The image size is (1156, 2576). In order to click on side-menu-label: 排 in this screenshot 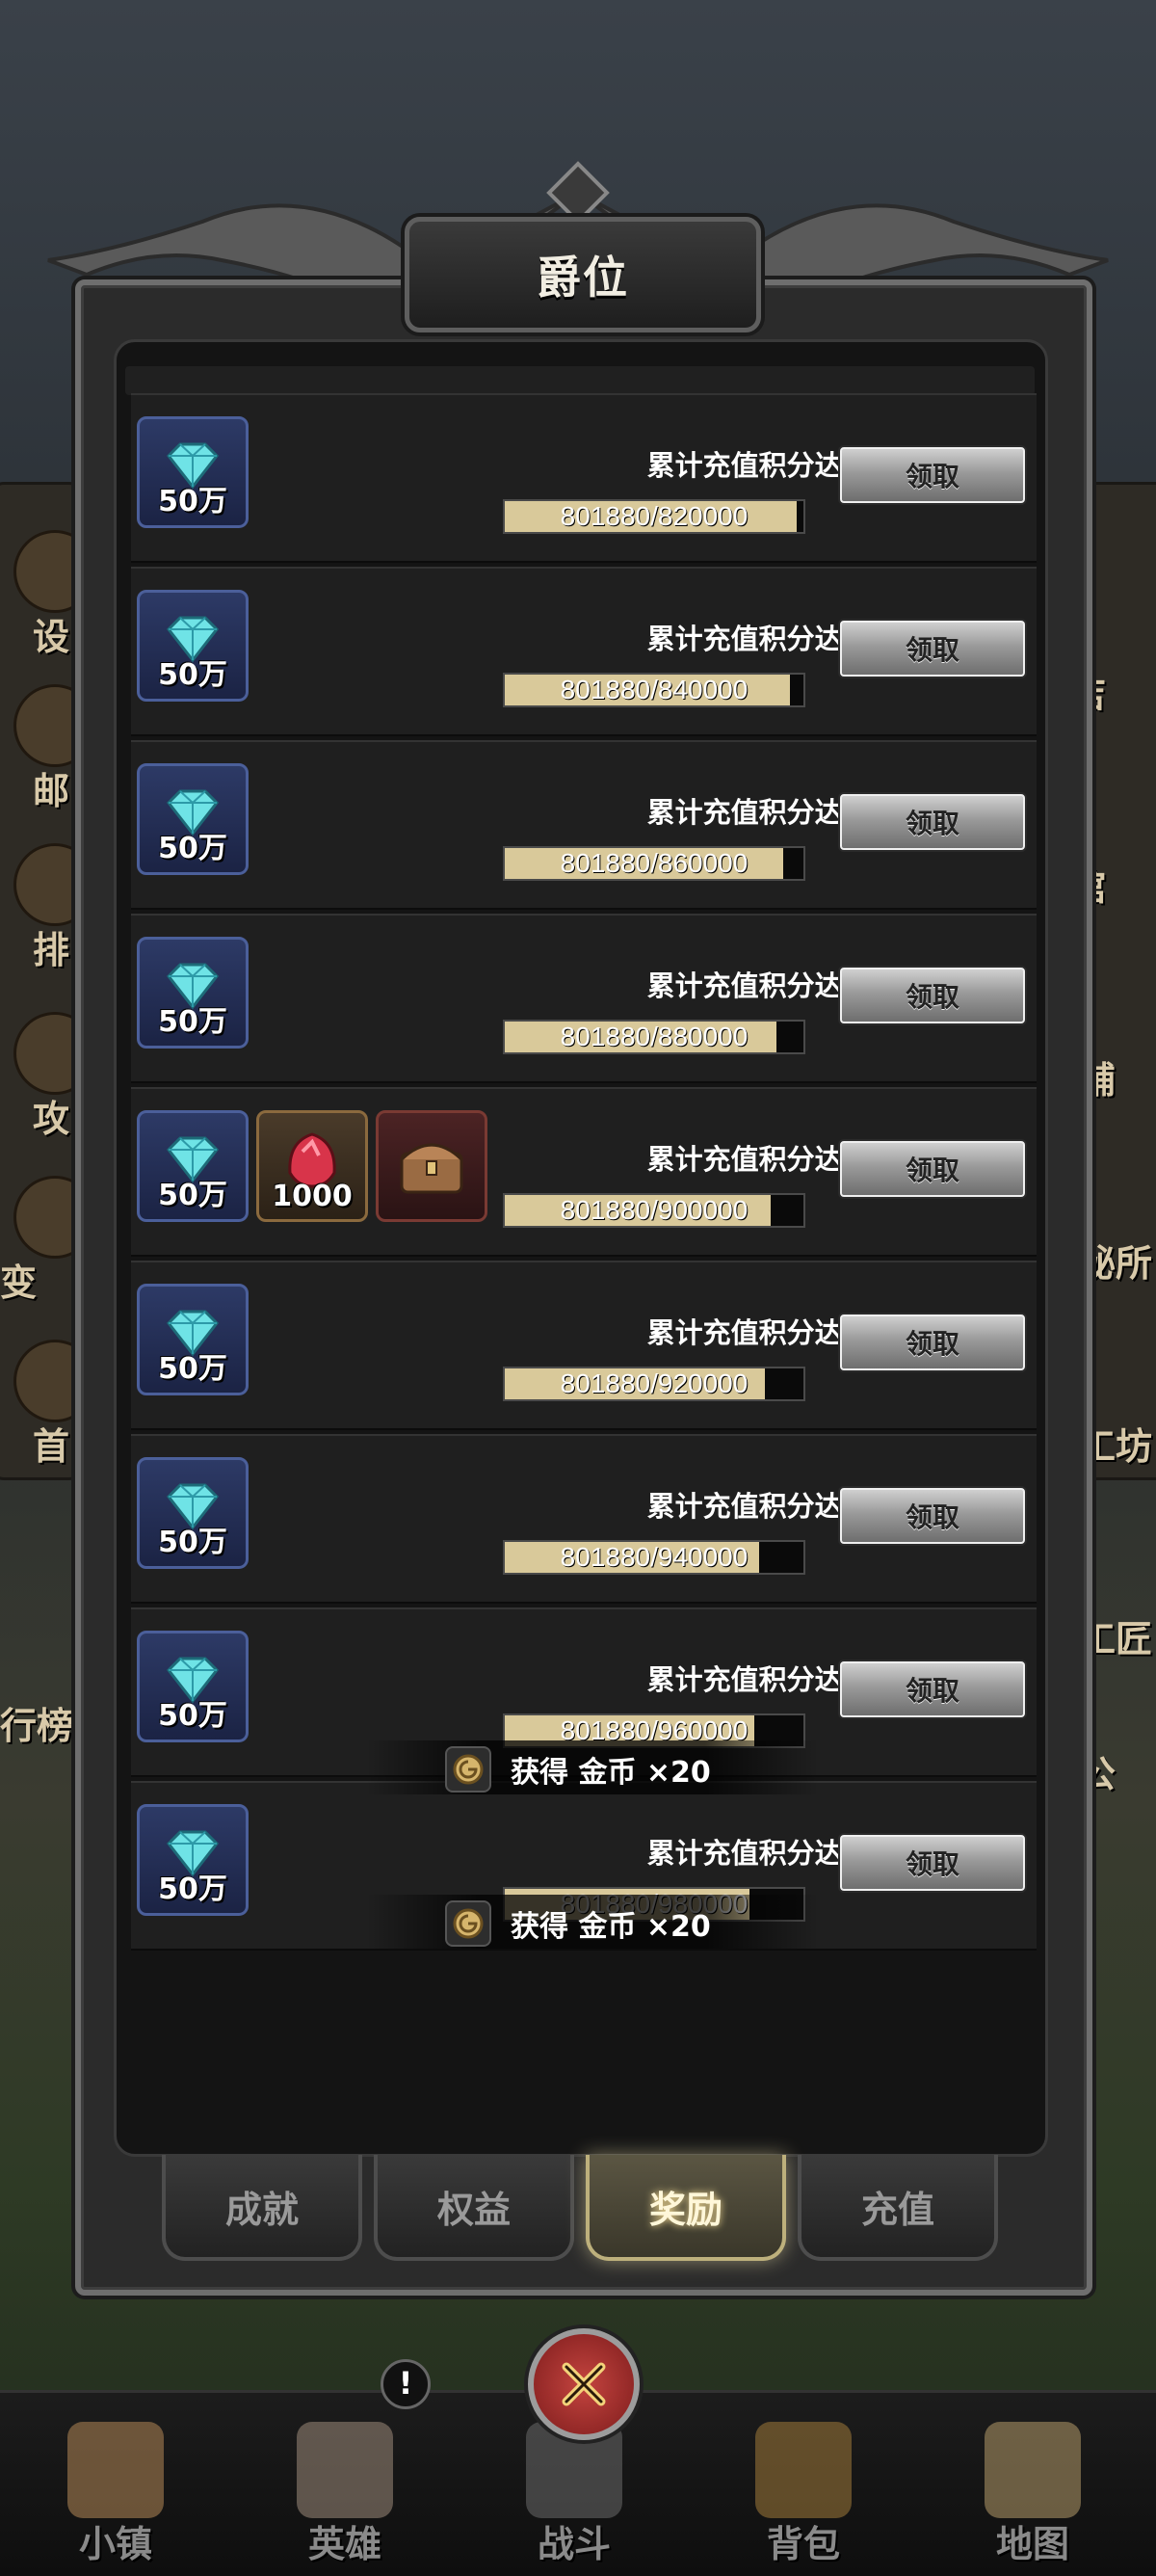, I will do `click(51, 950)`.